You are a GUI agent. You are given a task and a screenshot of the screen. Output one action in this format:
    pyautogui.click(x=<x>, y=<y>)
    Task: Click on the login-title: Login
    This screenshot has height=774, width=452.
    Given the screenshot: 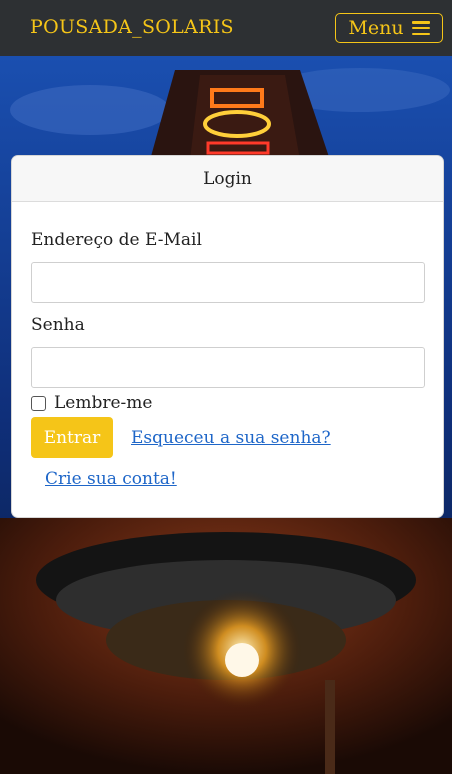 What is the action you would take?
    pyautogui.click(x=227, y=178)
    